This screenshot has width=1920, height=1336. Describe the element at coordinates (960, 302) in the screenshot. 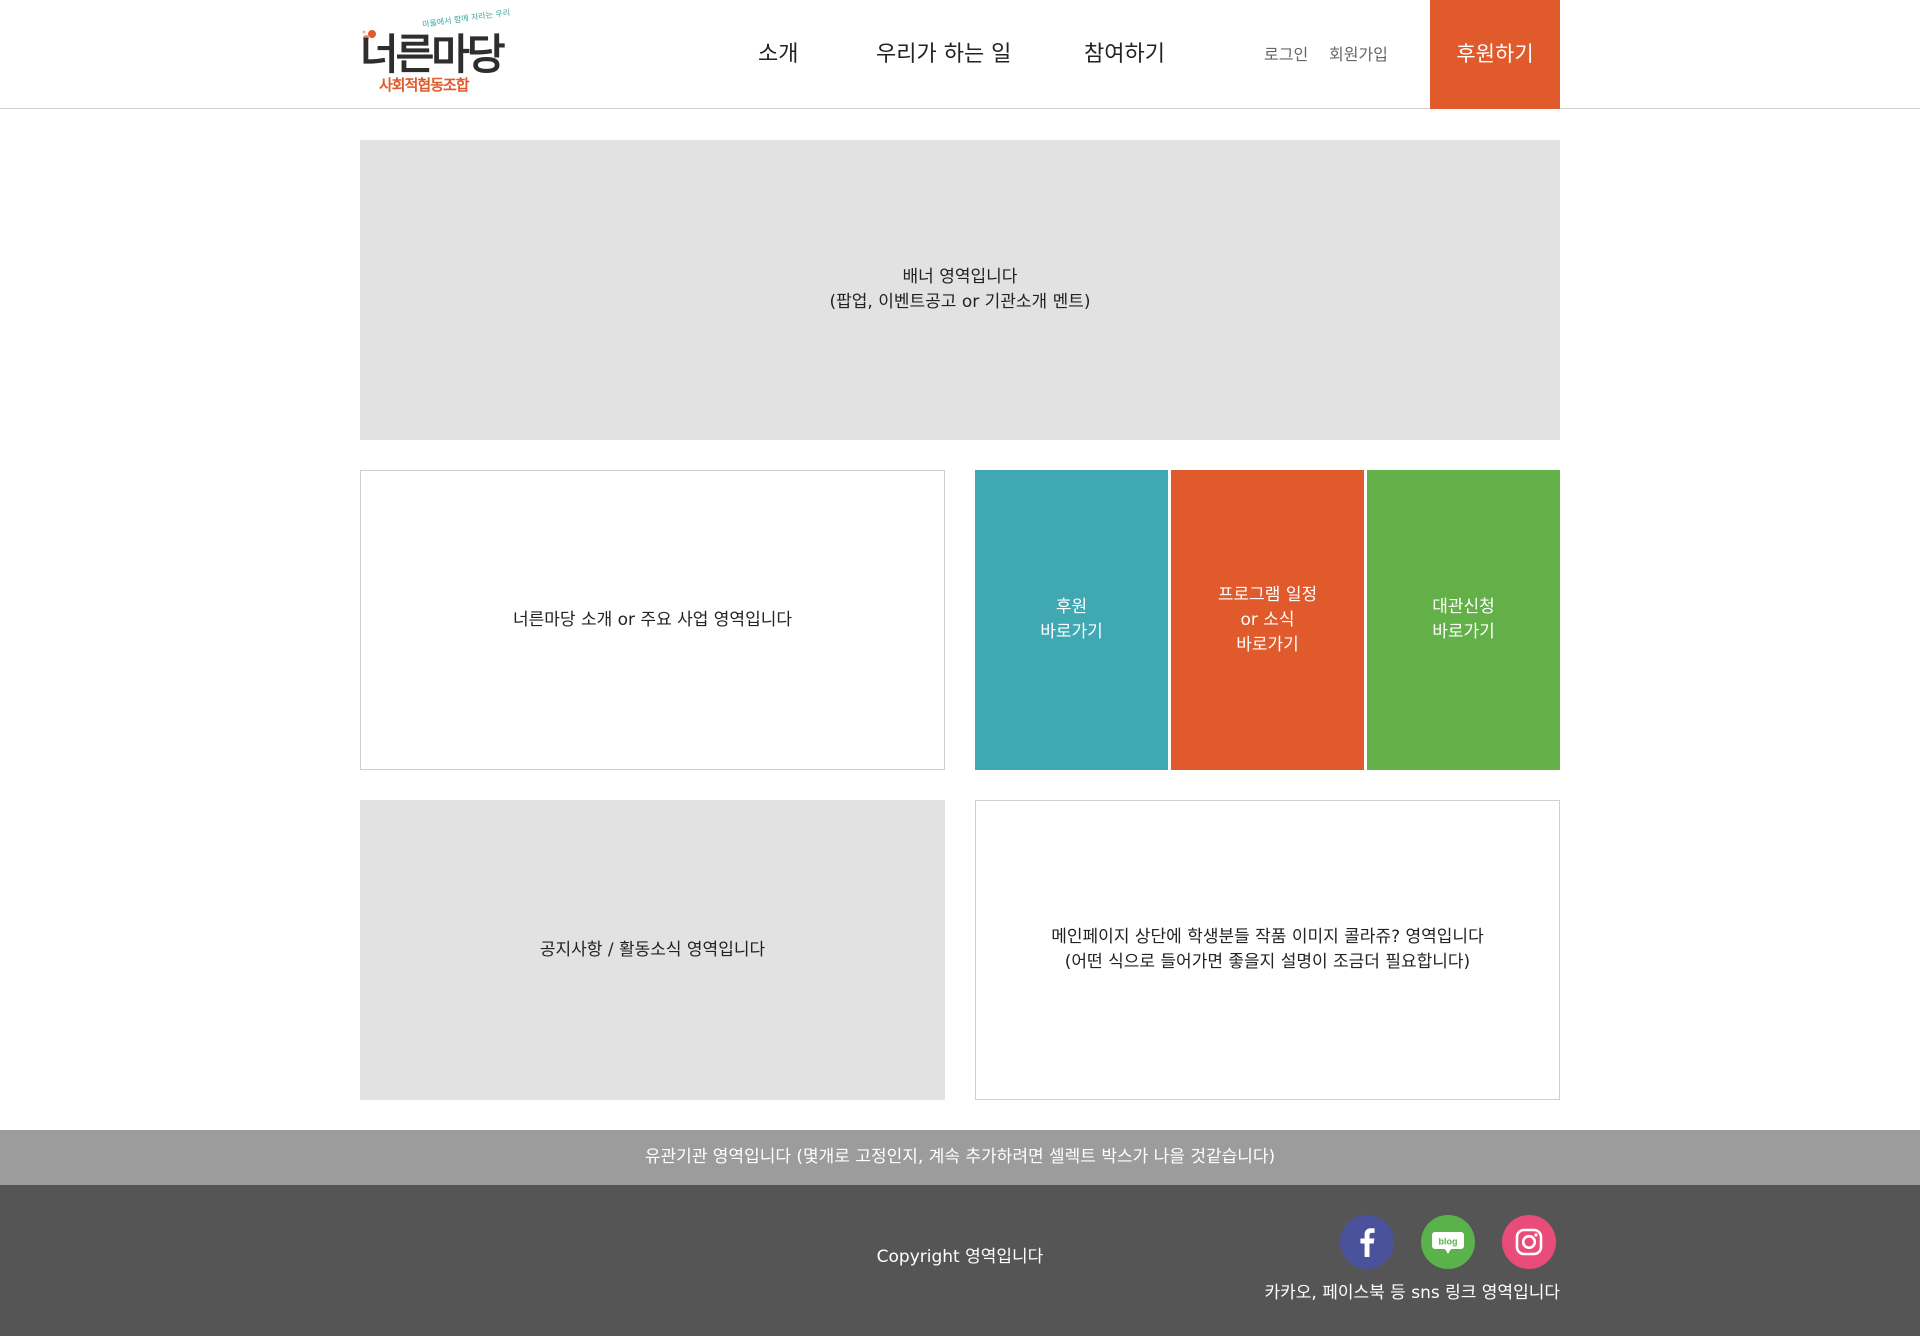

I see `banner-text-line2: (팝업, 이벤트공고 or 기관소개 멘트)` at that location.